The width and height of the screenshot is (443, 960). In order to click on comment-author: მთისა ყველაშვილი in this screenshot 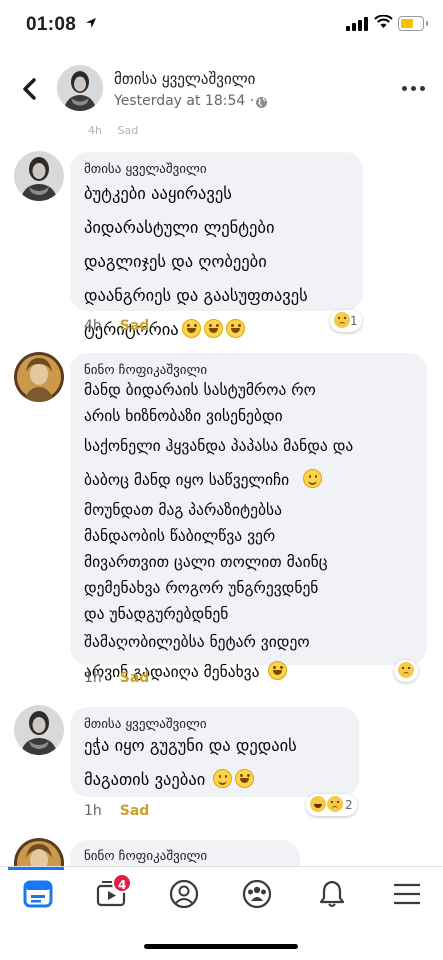, I will do `click(145, 169)`.